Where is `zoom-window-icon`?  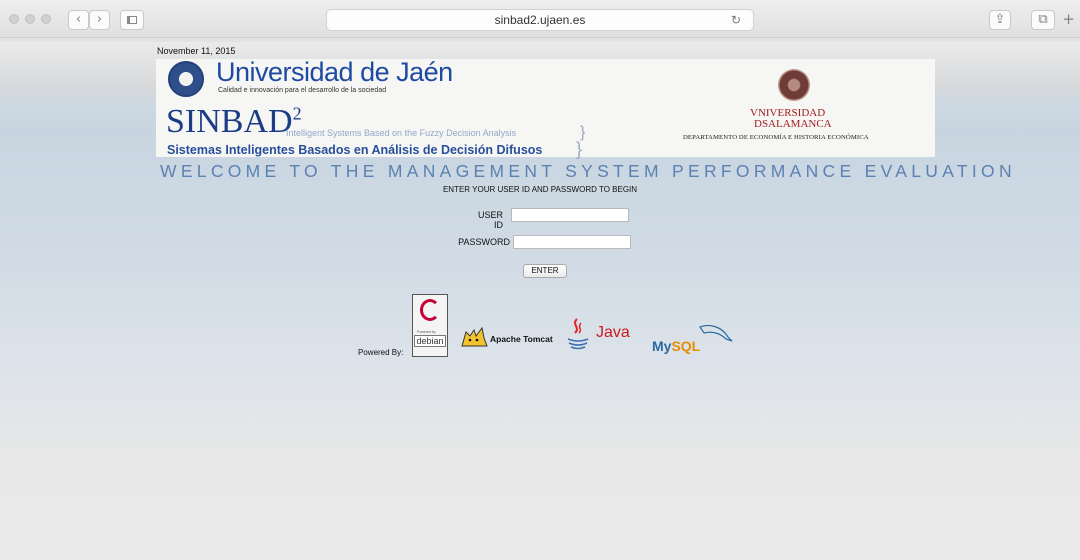 zoom-window-icon is located at coordinates (46, 19).